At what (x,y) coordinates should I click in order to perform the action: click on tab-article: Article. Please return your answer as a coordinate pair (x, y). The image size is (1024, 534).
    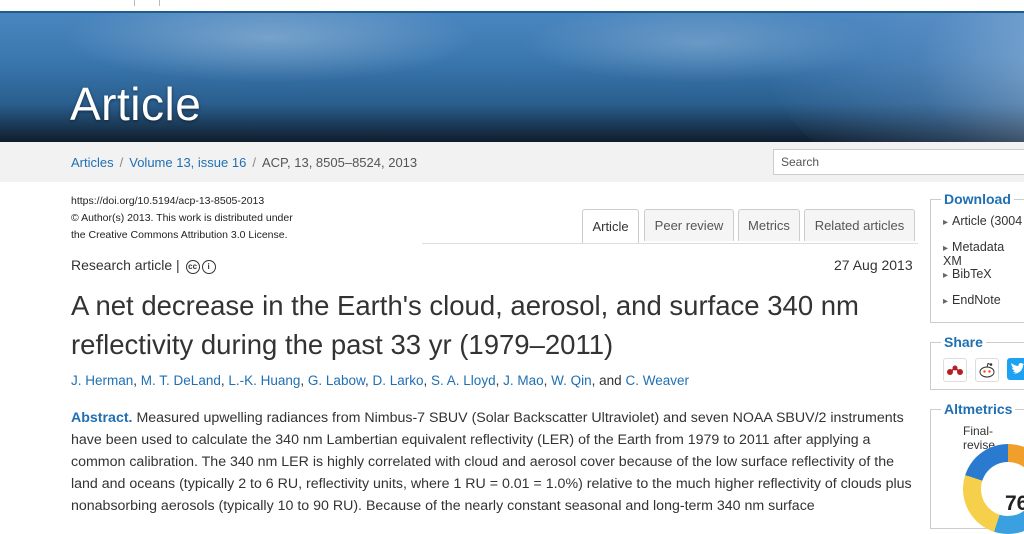
    Looking at the image, I should click on (610, 226).